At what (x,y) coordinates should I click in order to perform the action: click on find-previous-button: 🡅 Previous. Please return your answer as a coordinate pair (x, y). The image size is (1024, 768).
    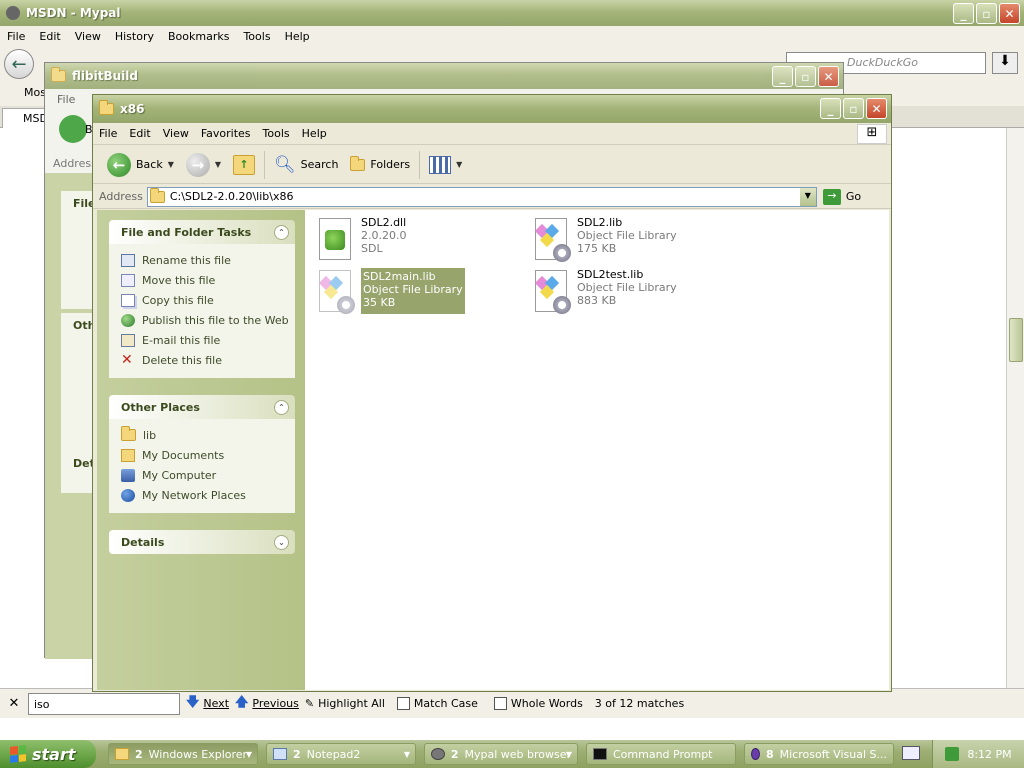
    Looking at the image, I should click on (267, 704).